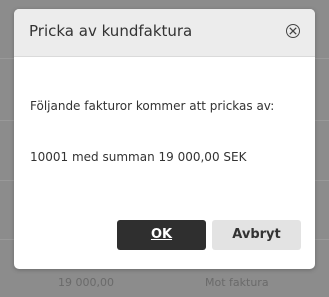  Describe the element at coordinates (111, 31) in the screenshot. I see `dialog-title: Pricka av kundfaktura` at that location.